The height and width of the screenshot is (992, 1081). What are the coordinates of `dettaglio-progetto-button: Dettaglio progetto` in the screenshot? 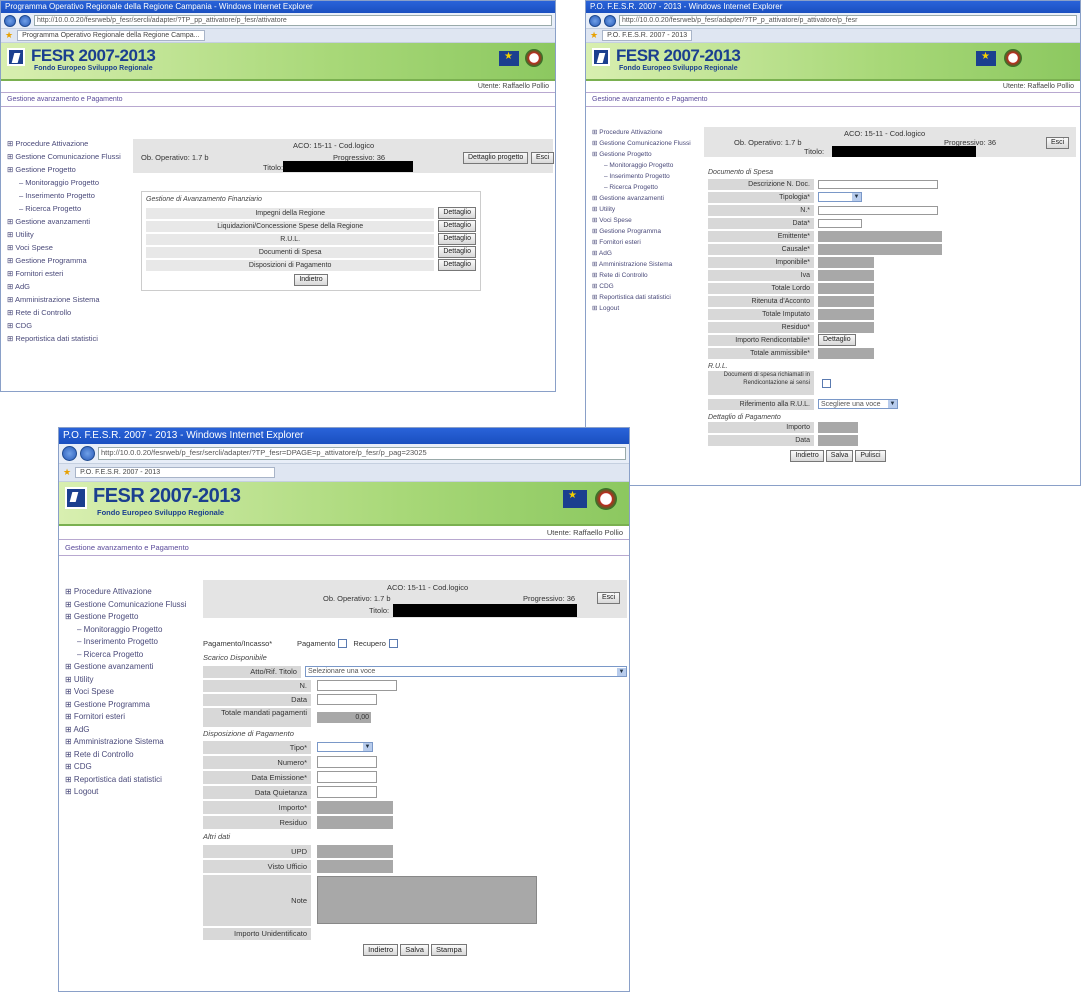 It's located at (496, 158).